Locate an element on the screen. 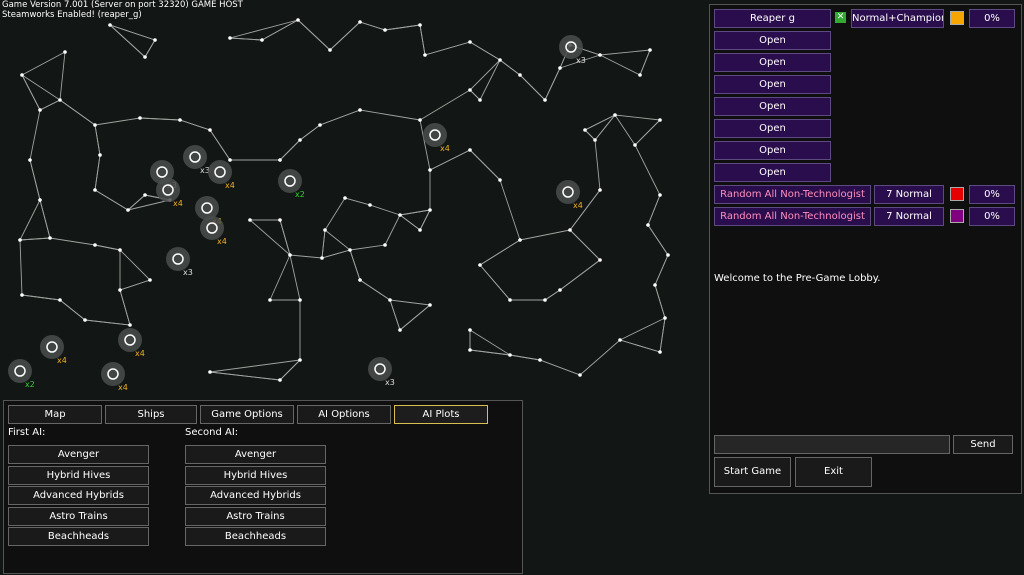 The image size is (1024, 575). ai-slot-2-type-button: Random All Non-Technologist is located at coordinates (792, 216).